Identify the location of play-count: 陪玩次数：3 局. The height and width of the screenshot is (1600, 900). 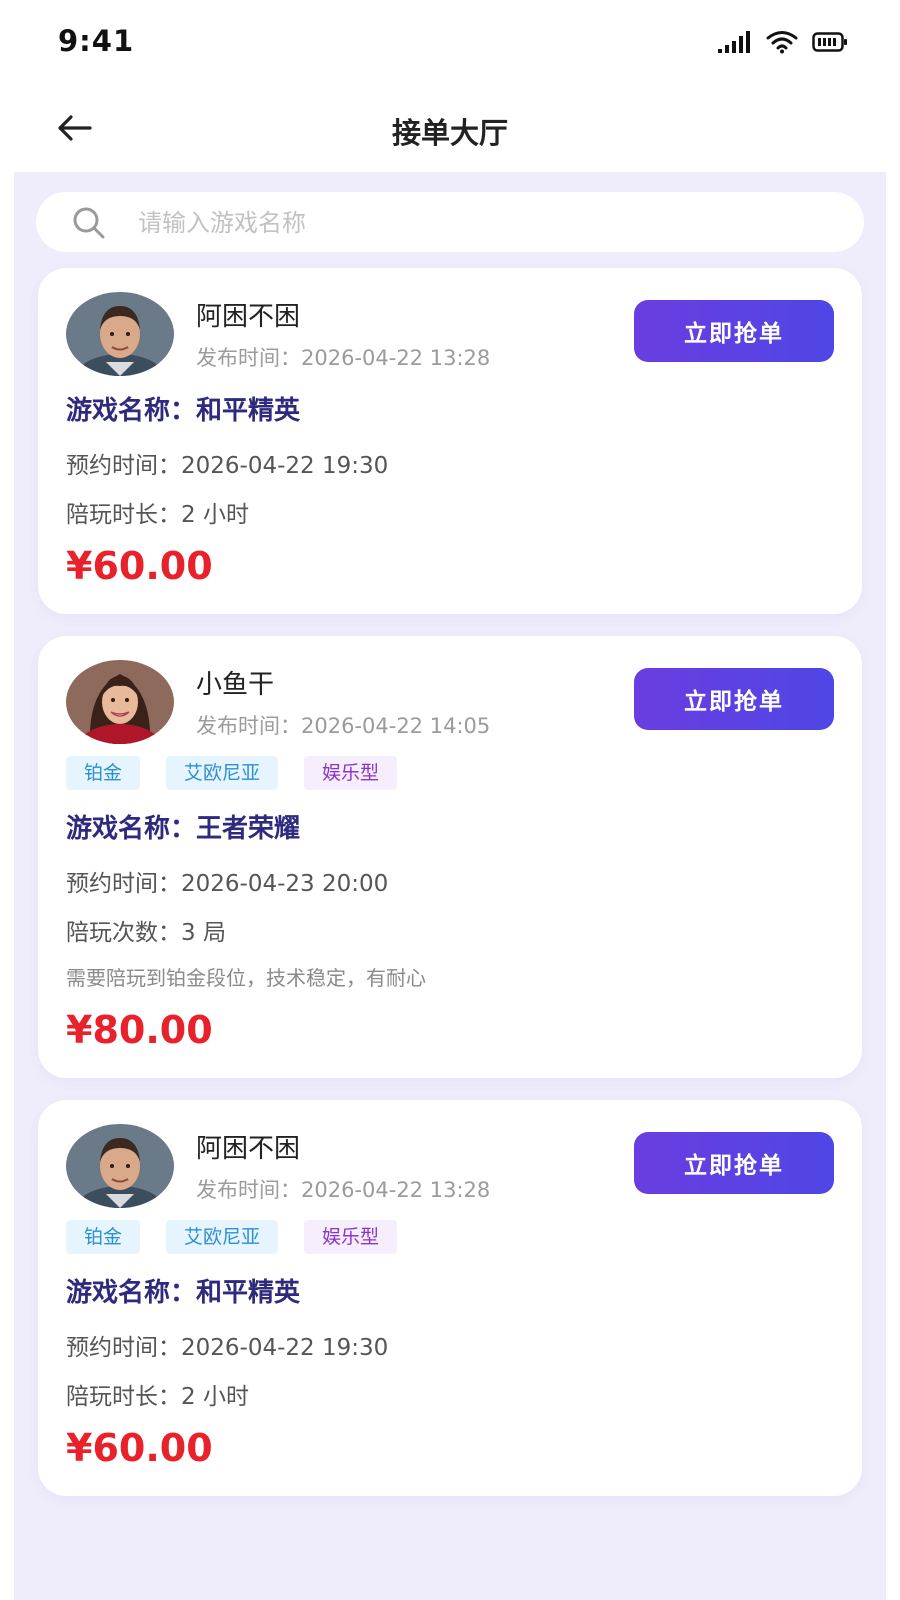
(146, 933).